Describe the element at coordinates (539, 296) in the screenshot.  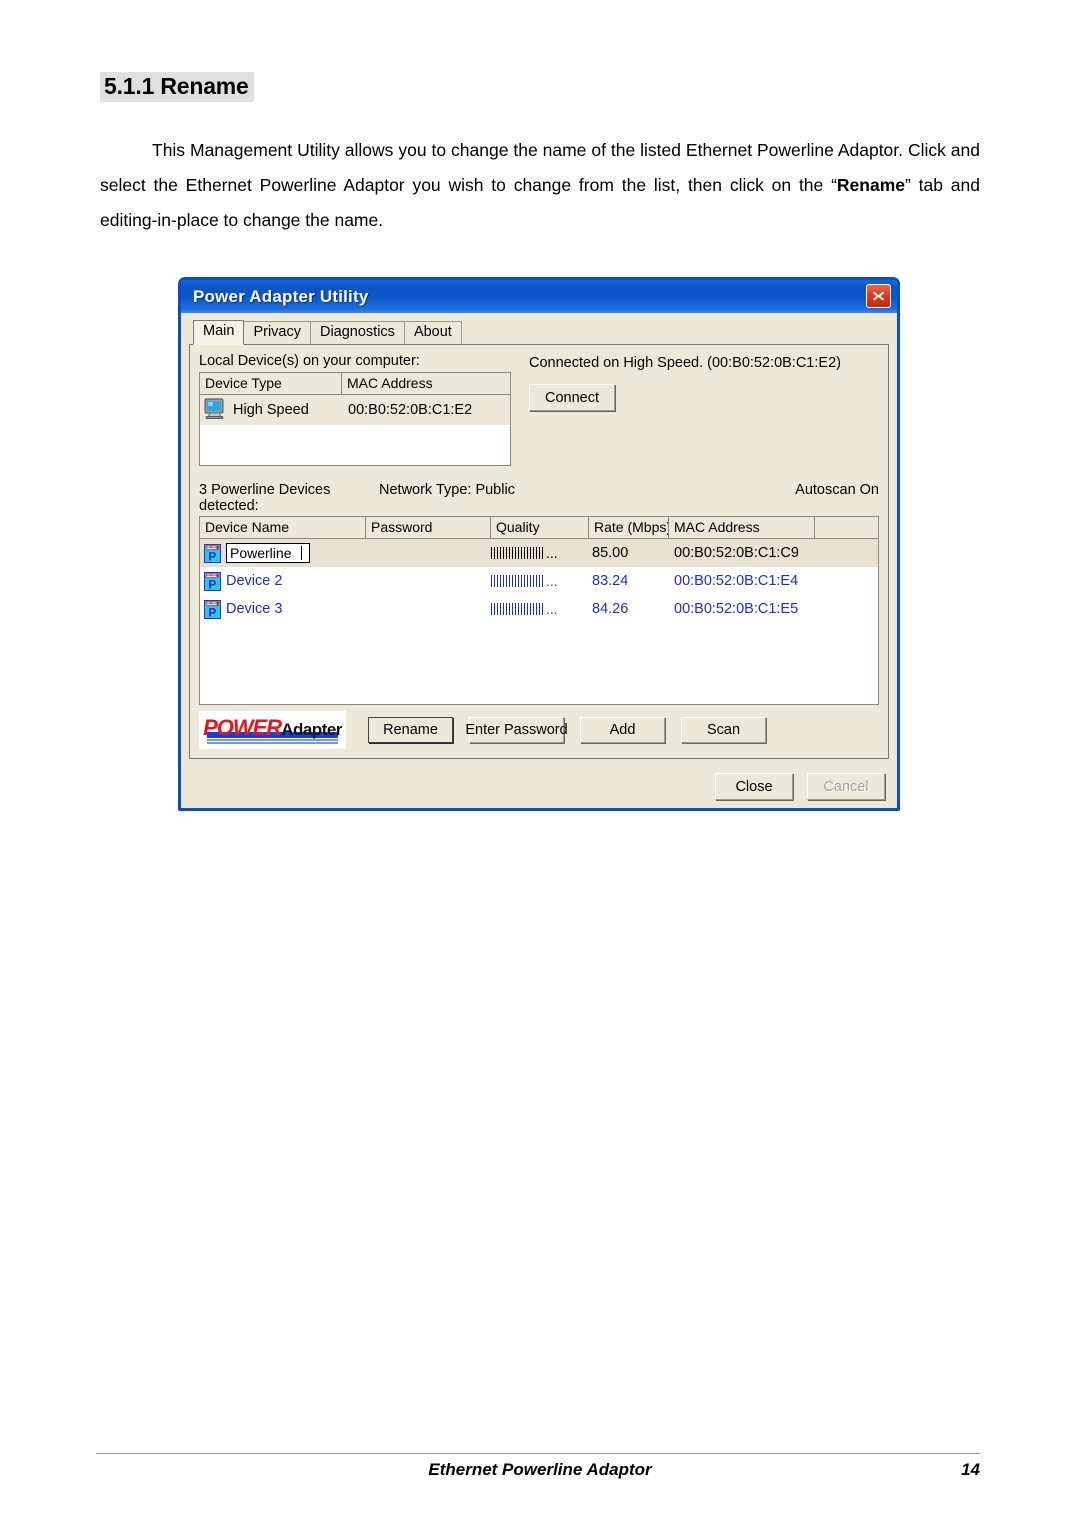
I see `dialog-titlebar: Power Adapter Utility` at that location.